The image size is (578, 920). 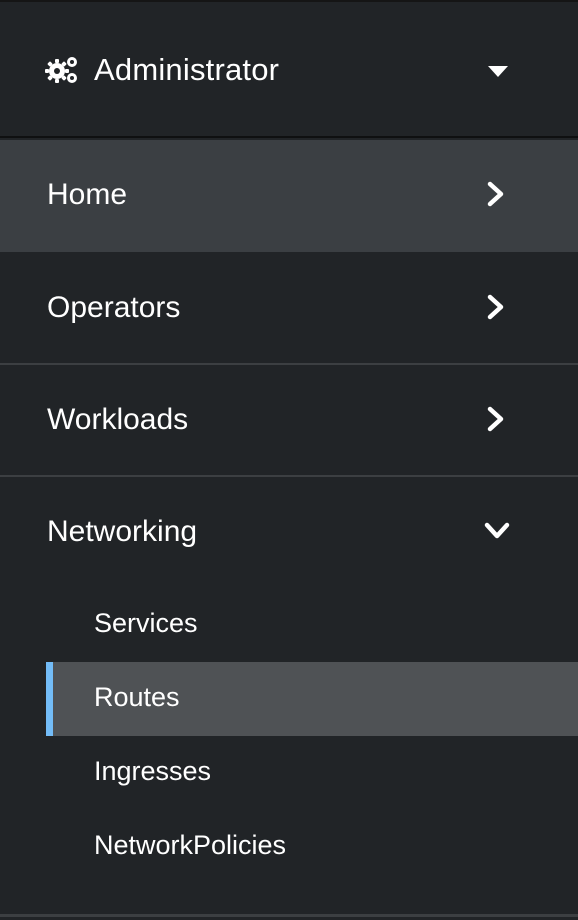 What do you see at coordinates (87, 194) in the screenshot?
I see `nav-section-label: Home` at bounding box center [87, 194].